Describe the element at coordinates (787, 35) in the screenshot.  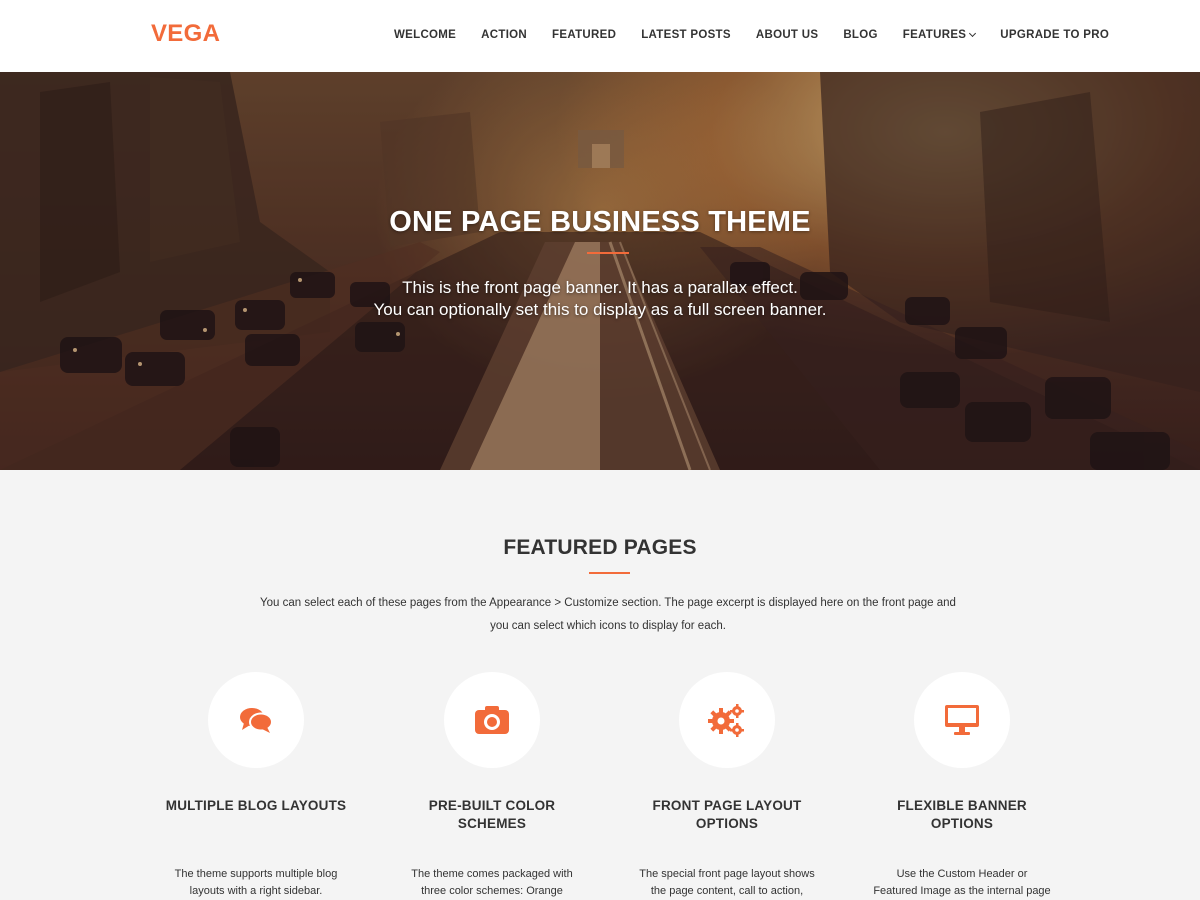
I see `nav-item-about-us: ABOUT US` at that location.